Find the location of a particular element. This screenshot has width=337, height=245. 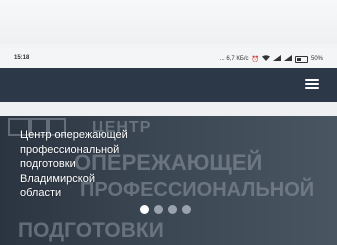

hero-heading-line: Владимирской is located at coordinates (57, 178).